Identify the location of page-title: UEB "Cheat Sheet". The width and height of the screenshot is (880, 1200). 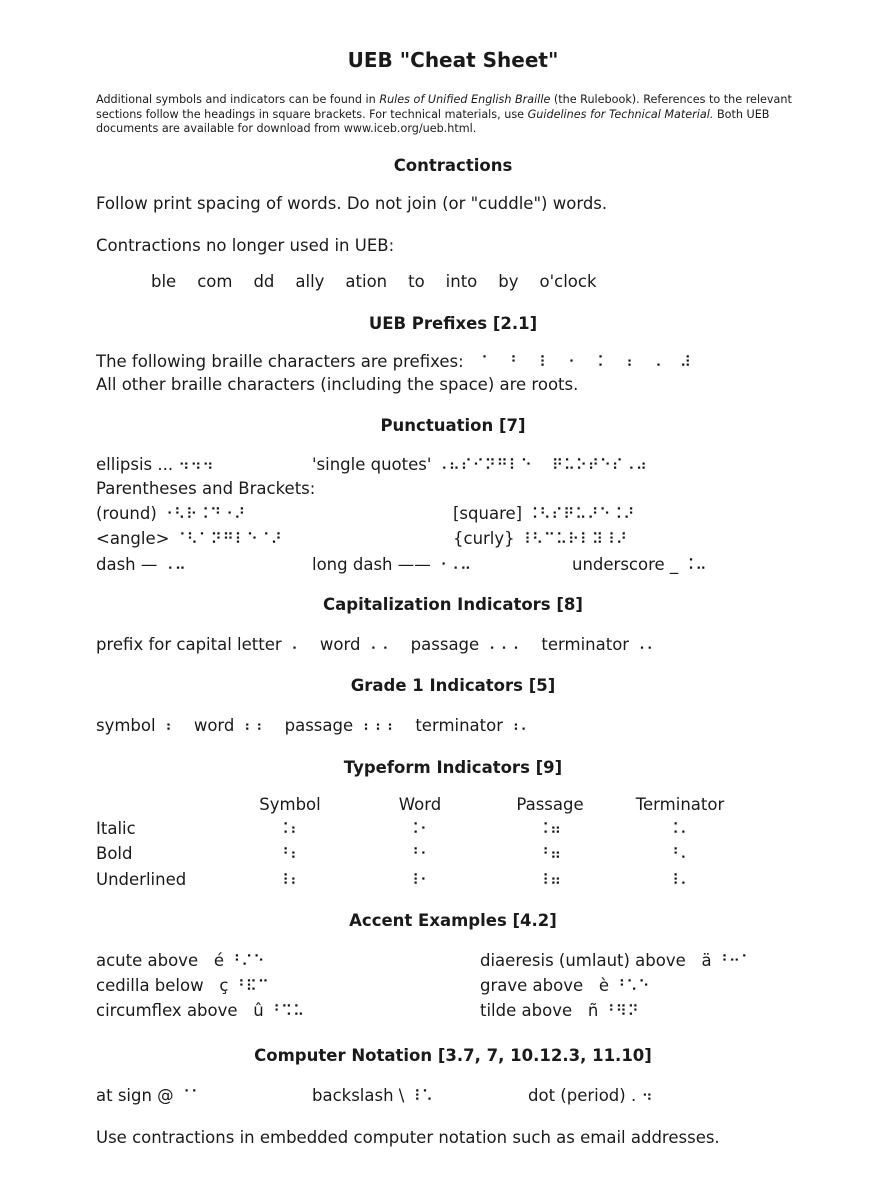
(453, 60).